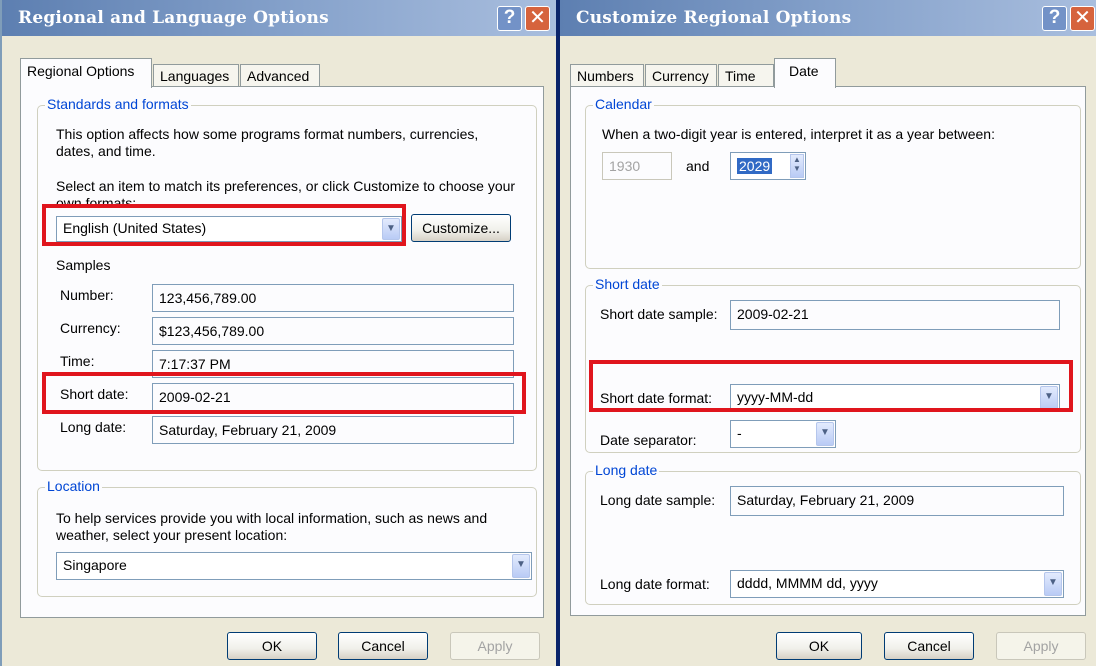 The image size is (1096, 666). Describe the element at coordinates (333, 298) in the screenshot. I see `number-sample: 123,456,789.00` at that location.